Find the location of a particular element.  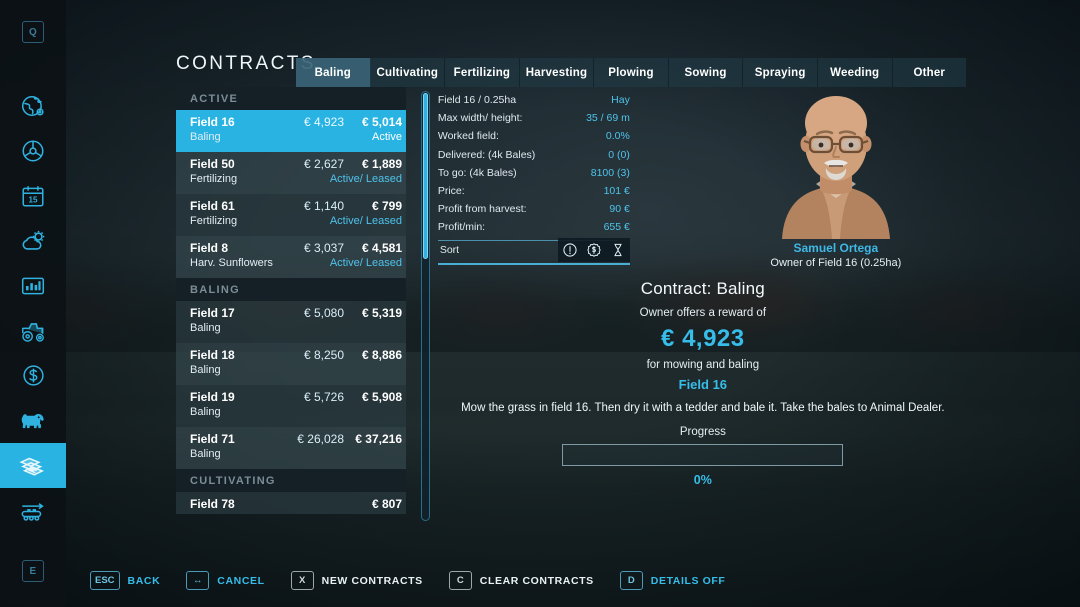

list-item: Field 17 € 5,080 € 5,319 Baling is located at coordinates (291, 322).